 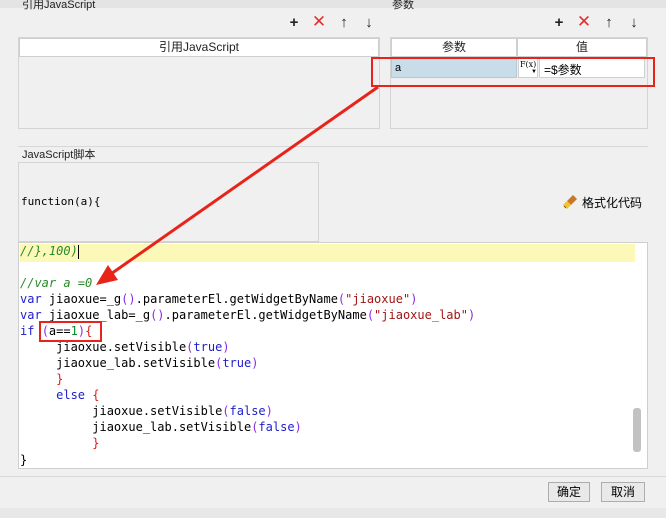 What do you see at coordinates (161, 427) in the screenshot?
I see `code-line-12: jiaoxue_lab.setVisible(false)` at bounding box center [161, 427].